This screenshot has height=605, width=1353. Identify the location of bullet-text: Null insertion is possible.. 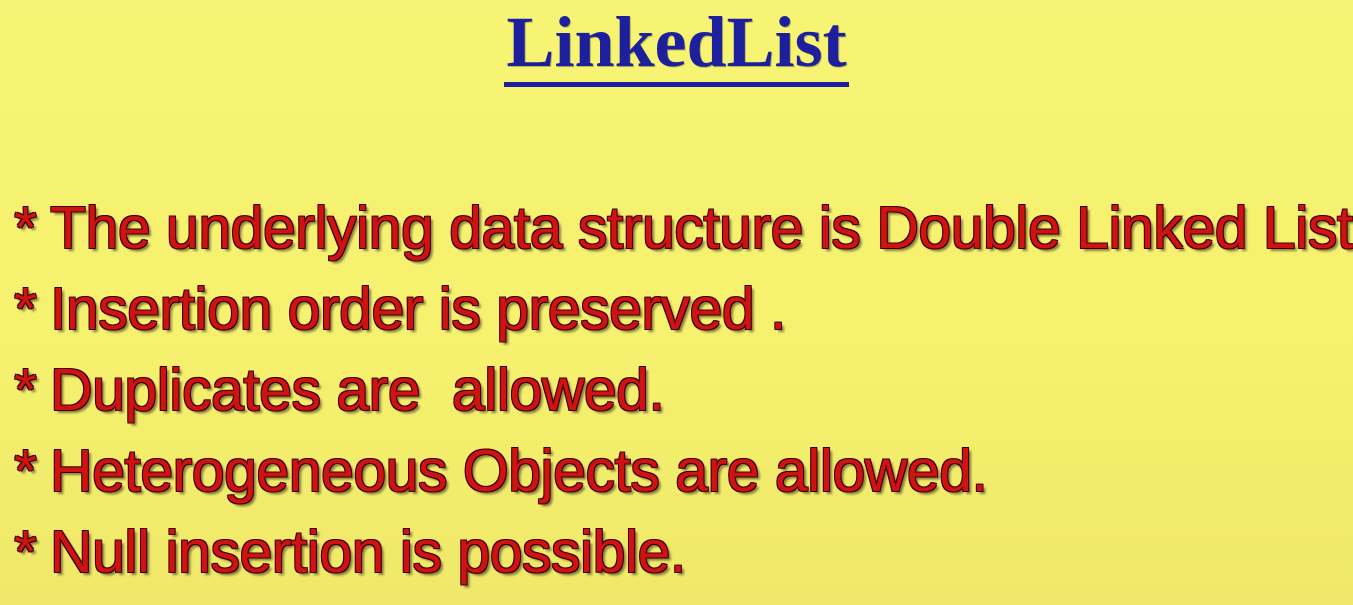
(368, 552).